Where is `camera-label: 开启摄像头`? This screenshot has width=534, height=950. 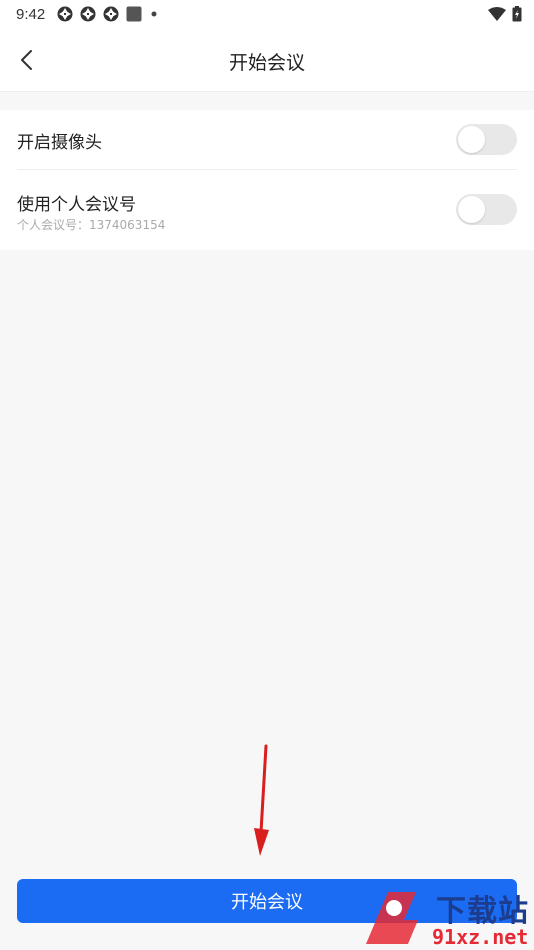
camera-label: 开启摄像头 is located at coordinates (59, 143).